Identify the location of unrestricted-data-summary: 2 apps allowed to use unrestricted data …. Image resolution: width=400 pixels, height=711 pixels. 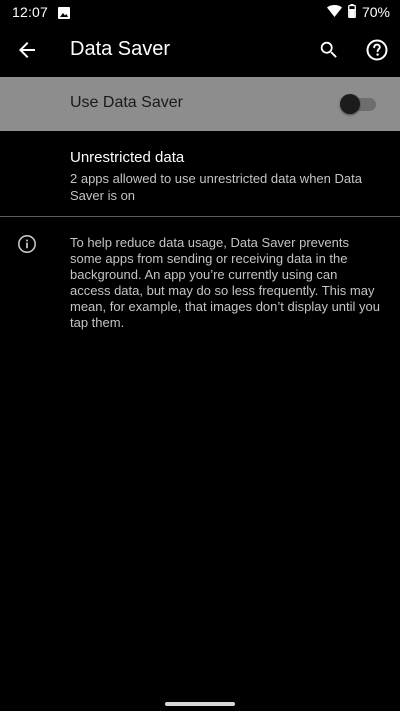
(216, 187).